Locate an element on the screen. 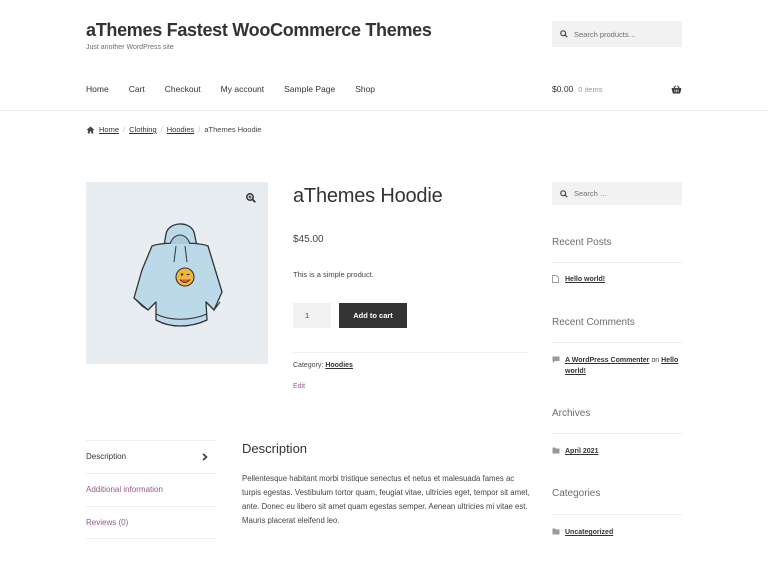  description-heading: Description is located at coordinates (275, 448).